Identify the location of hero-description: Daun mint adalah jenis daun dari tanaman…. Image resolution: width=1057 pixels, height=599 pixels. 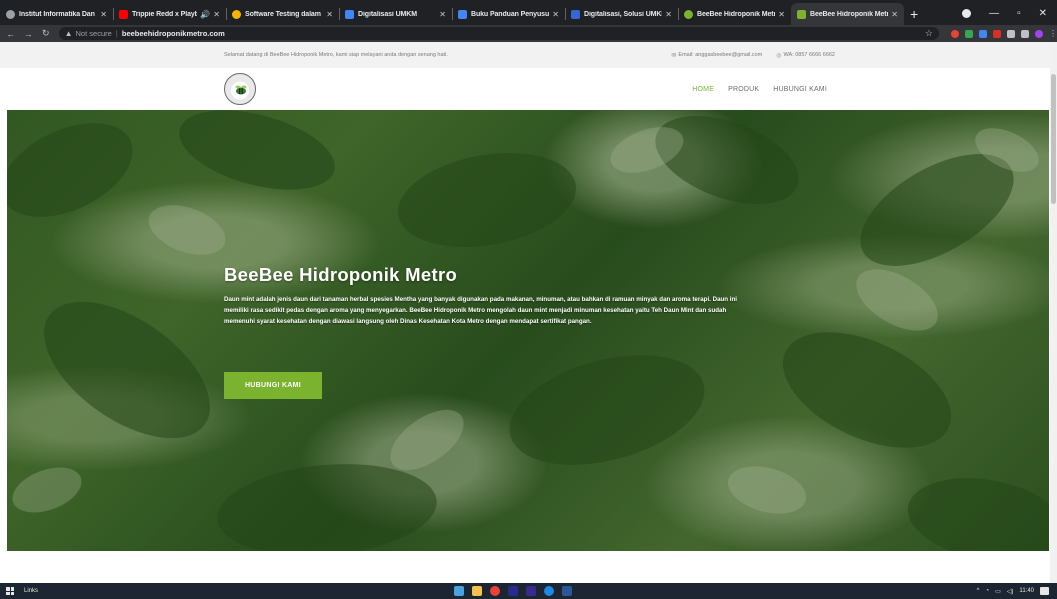
(481, 310).